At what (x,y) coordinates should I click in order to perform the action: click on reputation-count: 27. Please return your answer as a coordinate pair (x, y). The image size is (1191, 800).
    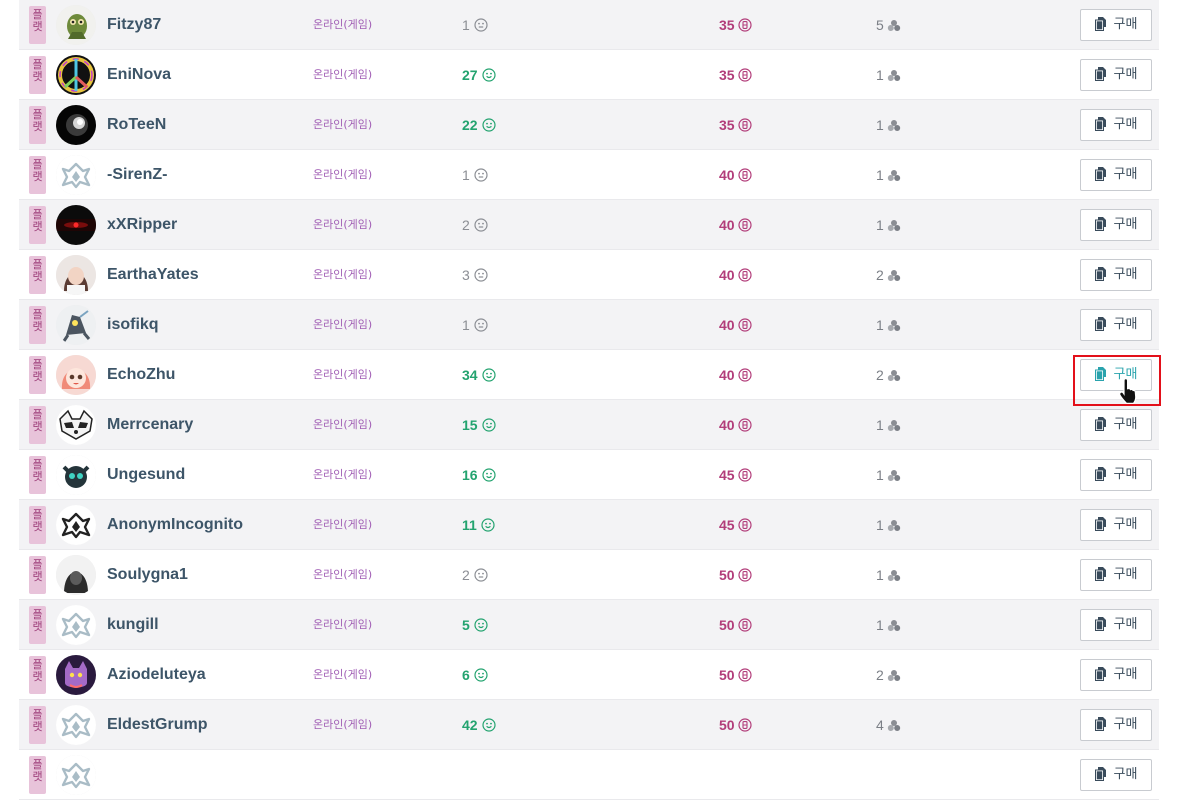
    Looking at the image, I should click on (470, 75).